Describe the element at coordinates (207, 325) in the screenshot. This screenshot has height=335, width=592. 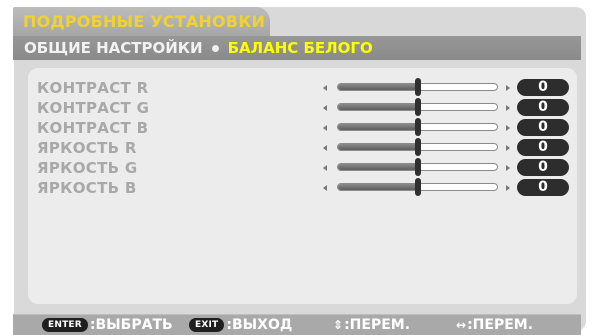
I see `exit-key-icon: EXIT` at that location.